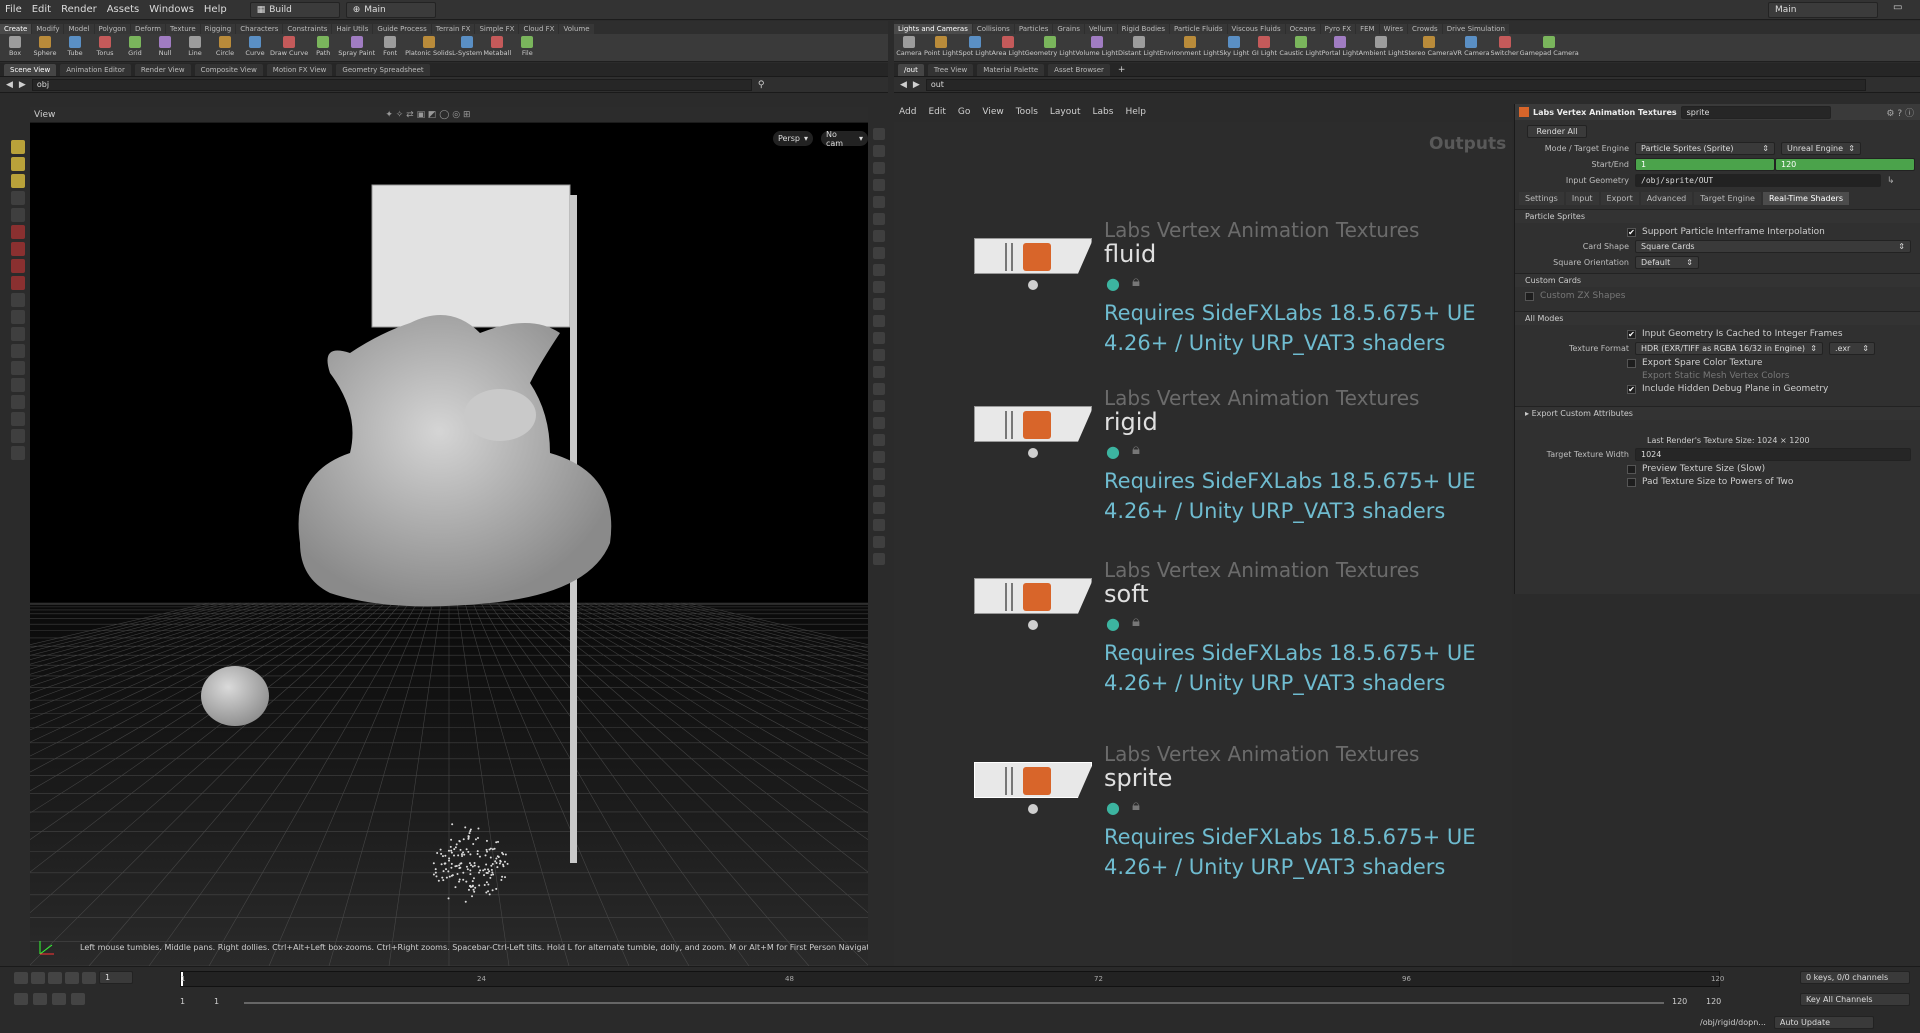 Image resolution: width=1920 pixels, height=1033 pixels. Describe the element at coordinates (1100, 29) in the screenshot. I see `shelf-tab-vellum: Vellum` at that location.